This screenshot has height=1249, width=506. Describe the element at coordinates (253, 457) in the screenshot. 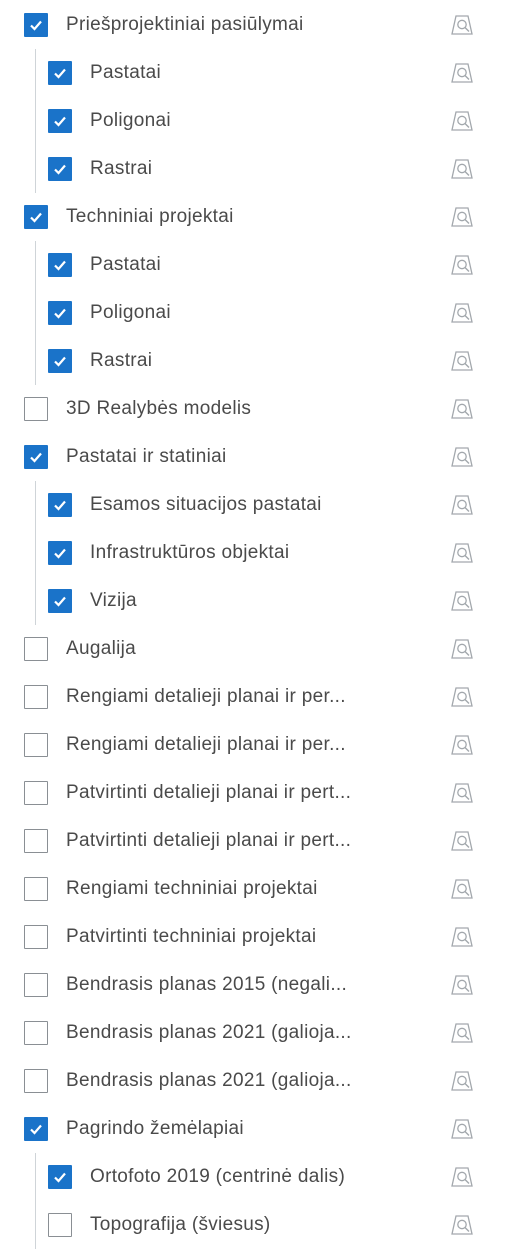

I see `layer-item: Pastatai ir statiniai` at that location.